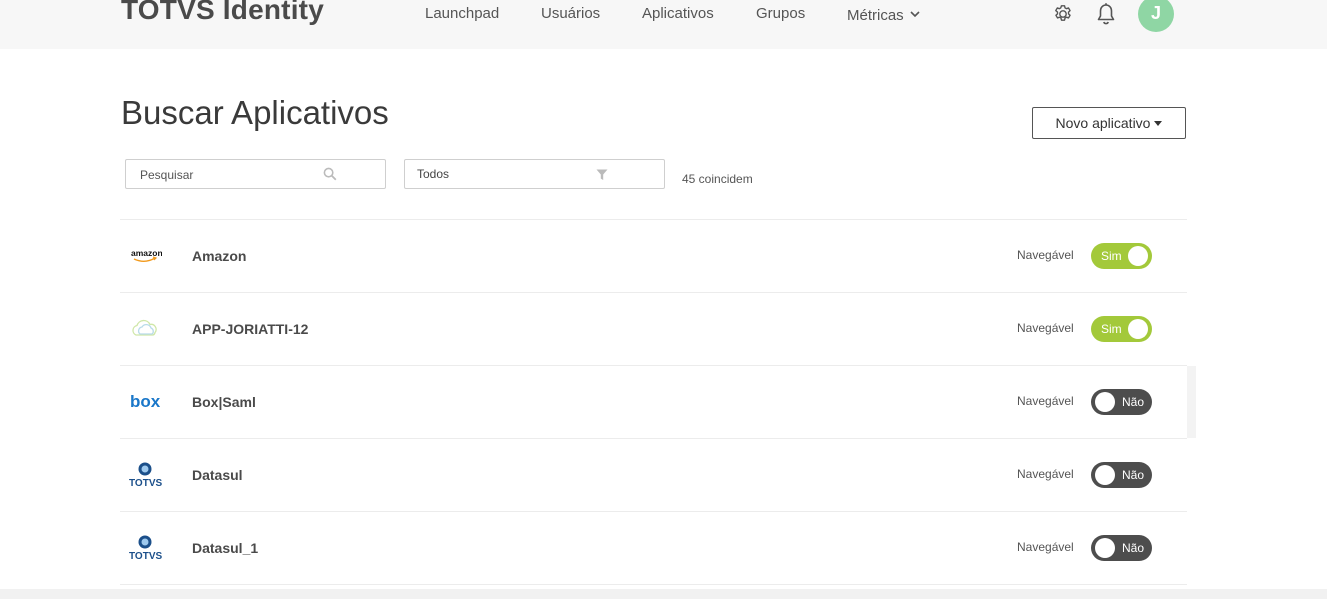  What do you see at coordinates (717, 179) in the screenshot?
I see `match-count: 45 coincidem` at bounding box center [717, 179].